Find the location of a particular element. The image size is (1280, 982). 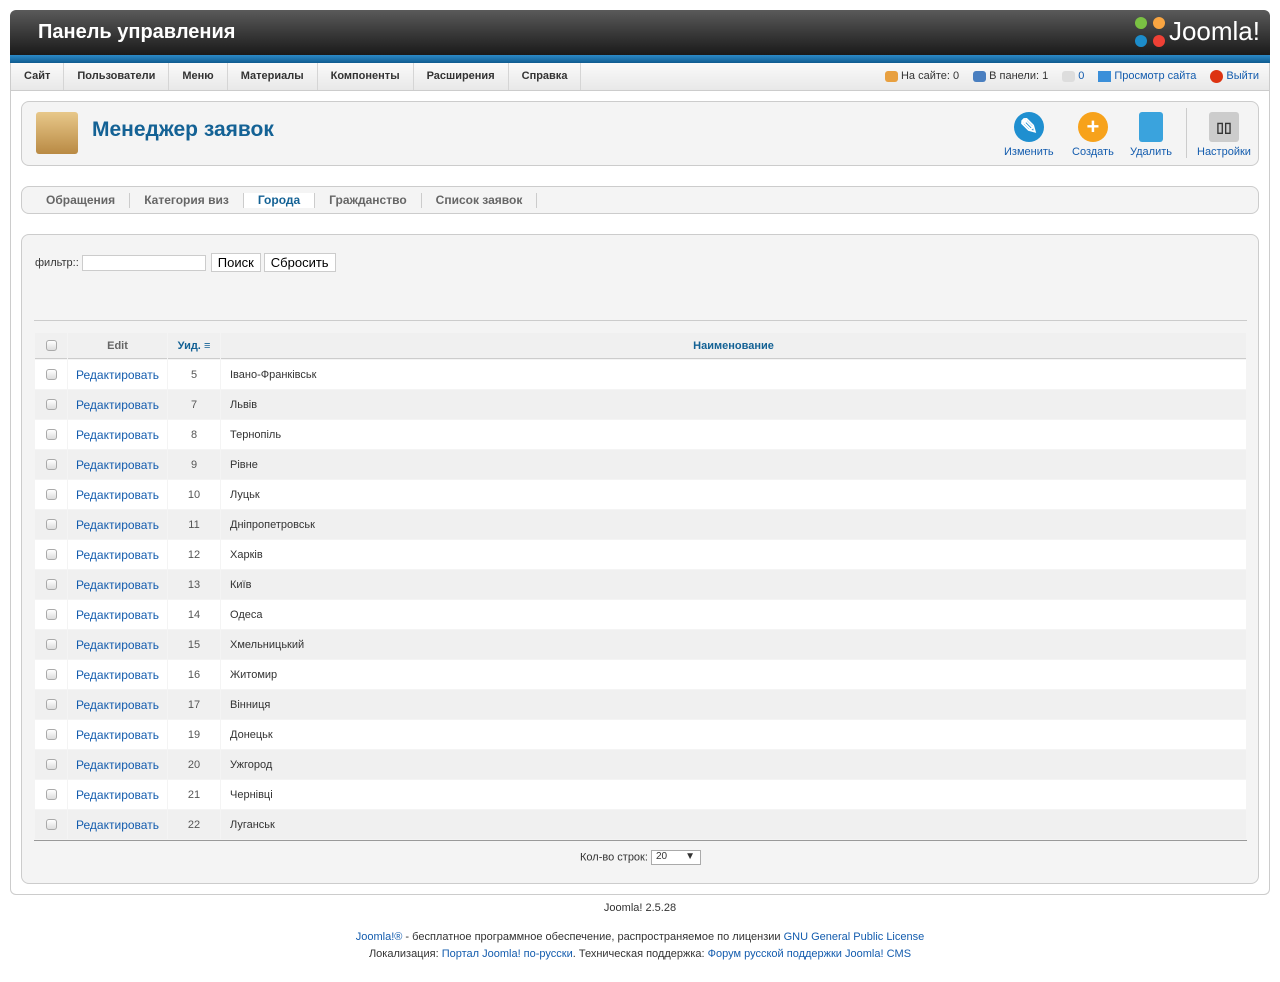

name-cell: Донецьк is located at coordinates (733, 734).